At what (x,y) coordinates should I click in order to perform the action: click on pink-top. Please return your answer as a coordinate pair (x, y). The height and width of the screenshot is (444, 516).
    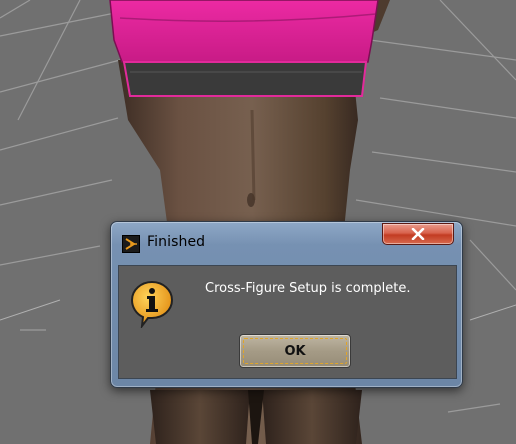
    Looking at the image, I should click on (244, 31).